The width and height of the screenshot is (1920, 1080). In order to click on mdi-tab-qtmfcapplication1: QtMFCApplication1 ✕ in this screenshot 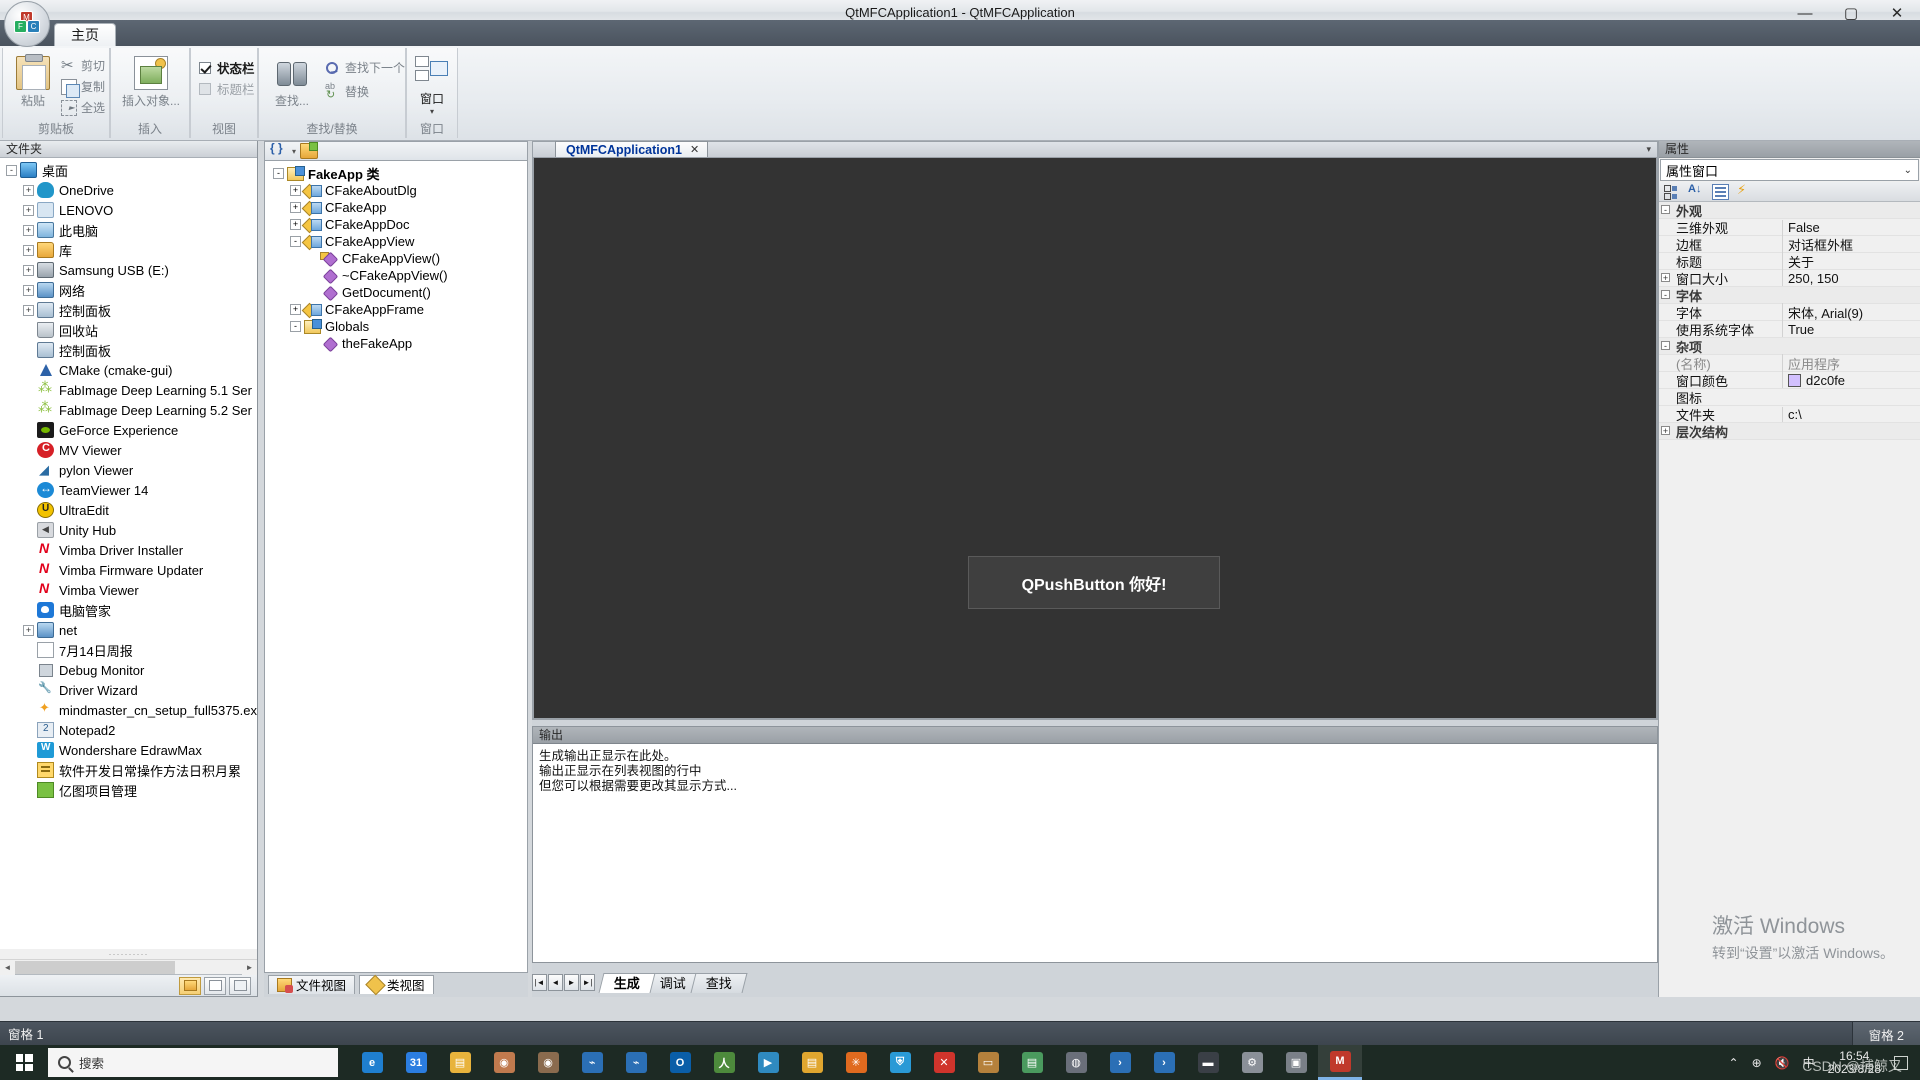, I will do `click(632, 149)`.